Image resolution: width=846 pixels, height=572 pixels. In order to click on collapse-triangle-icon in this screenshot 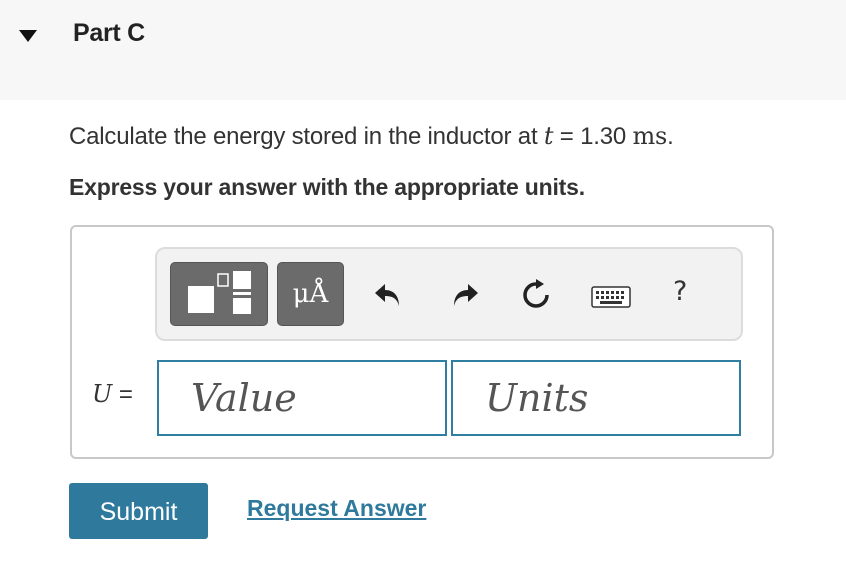, I will do `click(28, 36)`.